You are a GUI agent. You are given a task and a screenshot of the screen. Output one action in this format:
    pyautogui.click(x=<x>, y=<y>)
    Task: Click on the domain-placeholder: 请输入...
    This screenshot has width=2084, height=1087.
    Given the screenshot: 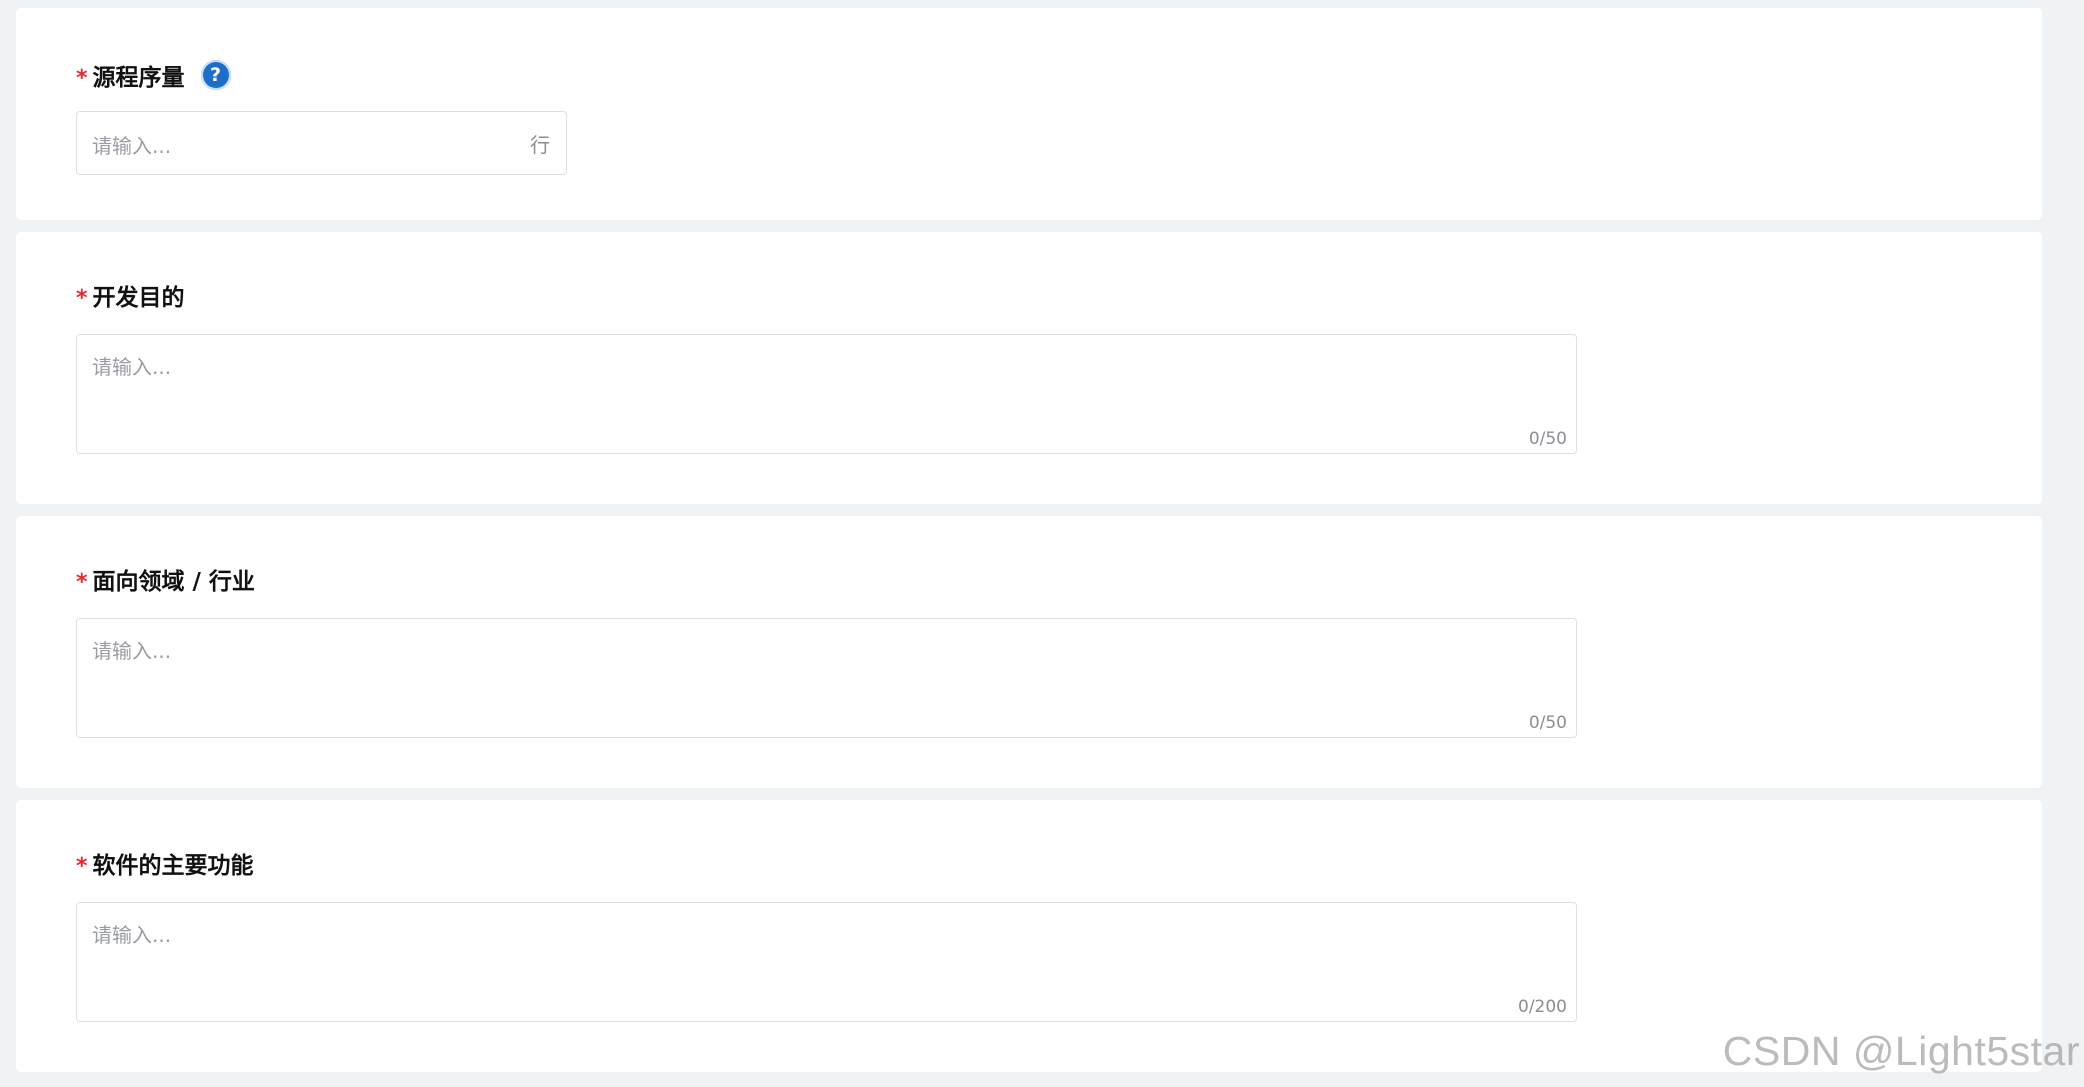 What is the action you would take?
    pyautogui.click(x=132, y=651)
    